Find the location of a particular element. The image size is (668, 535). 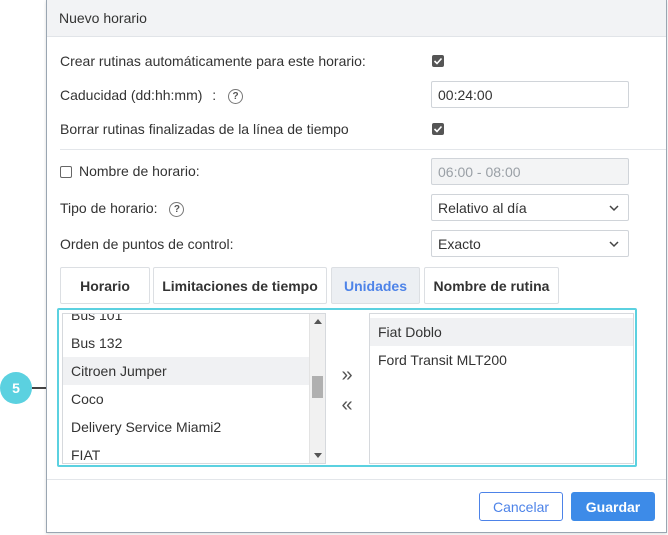

list-item: Delivery Service Miami2 is located at coordinates (187, 427).